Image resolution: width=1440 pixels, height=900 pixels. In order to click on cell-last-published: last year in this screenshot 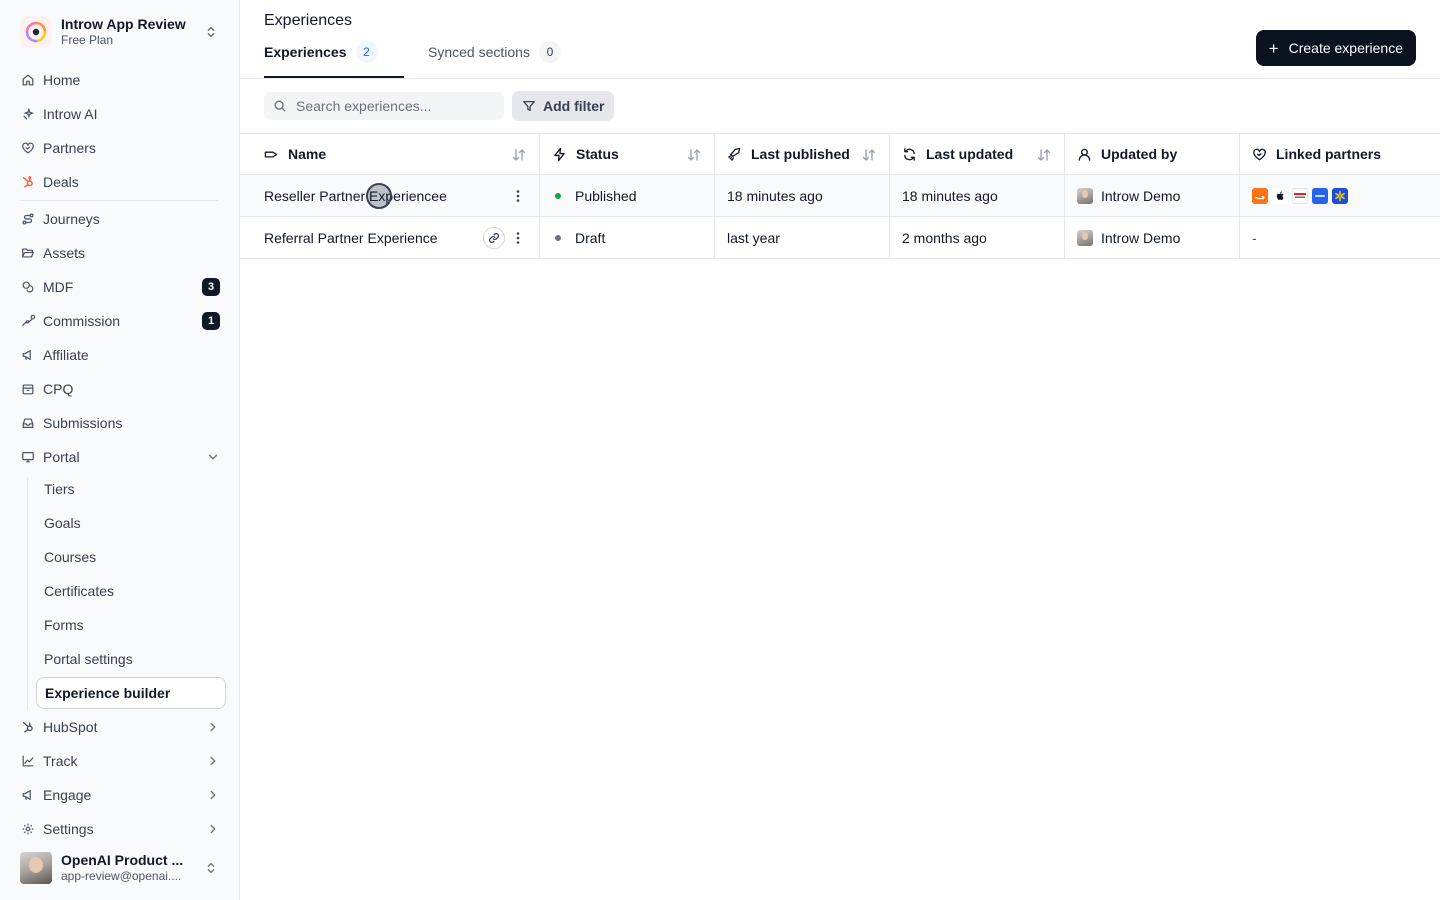, I will do `click(802, 237)`.